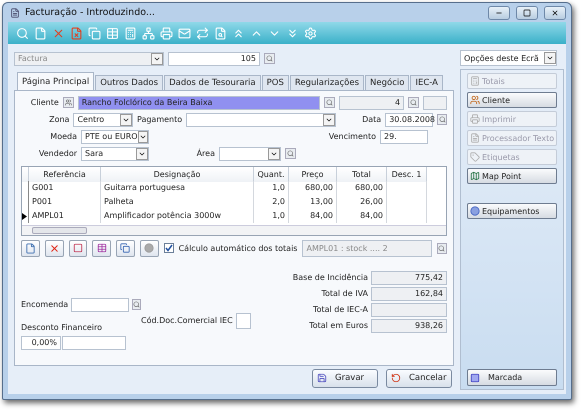 The image size is (584, 410). I want to click on copy-button, so click(125, 248).